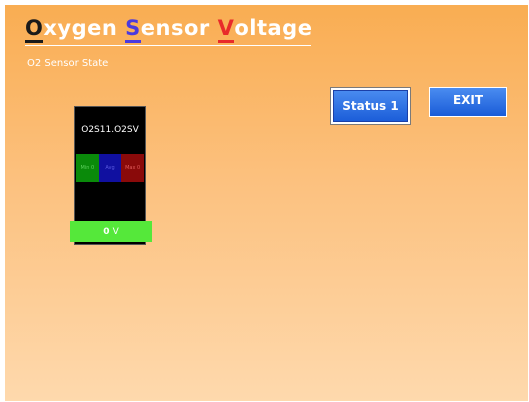  Describe the element at coordinates (106, 231) in the screenshot. I see `gauge-value: 0` at that location.